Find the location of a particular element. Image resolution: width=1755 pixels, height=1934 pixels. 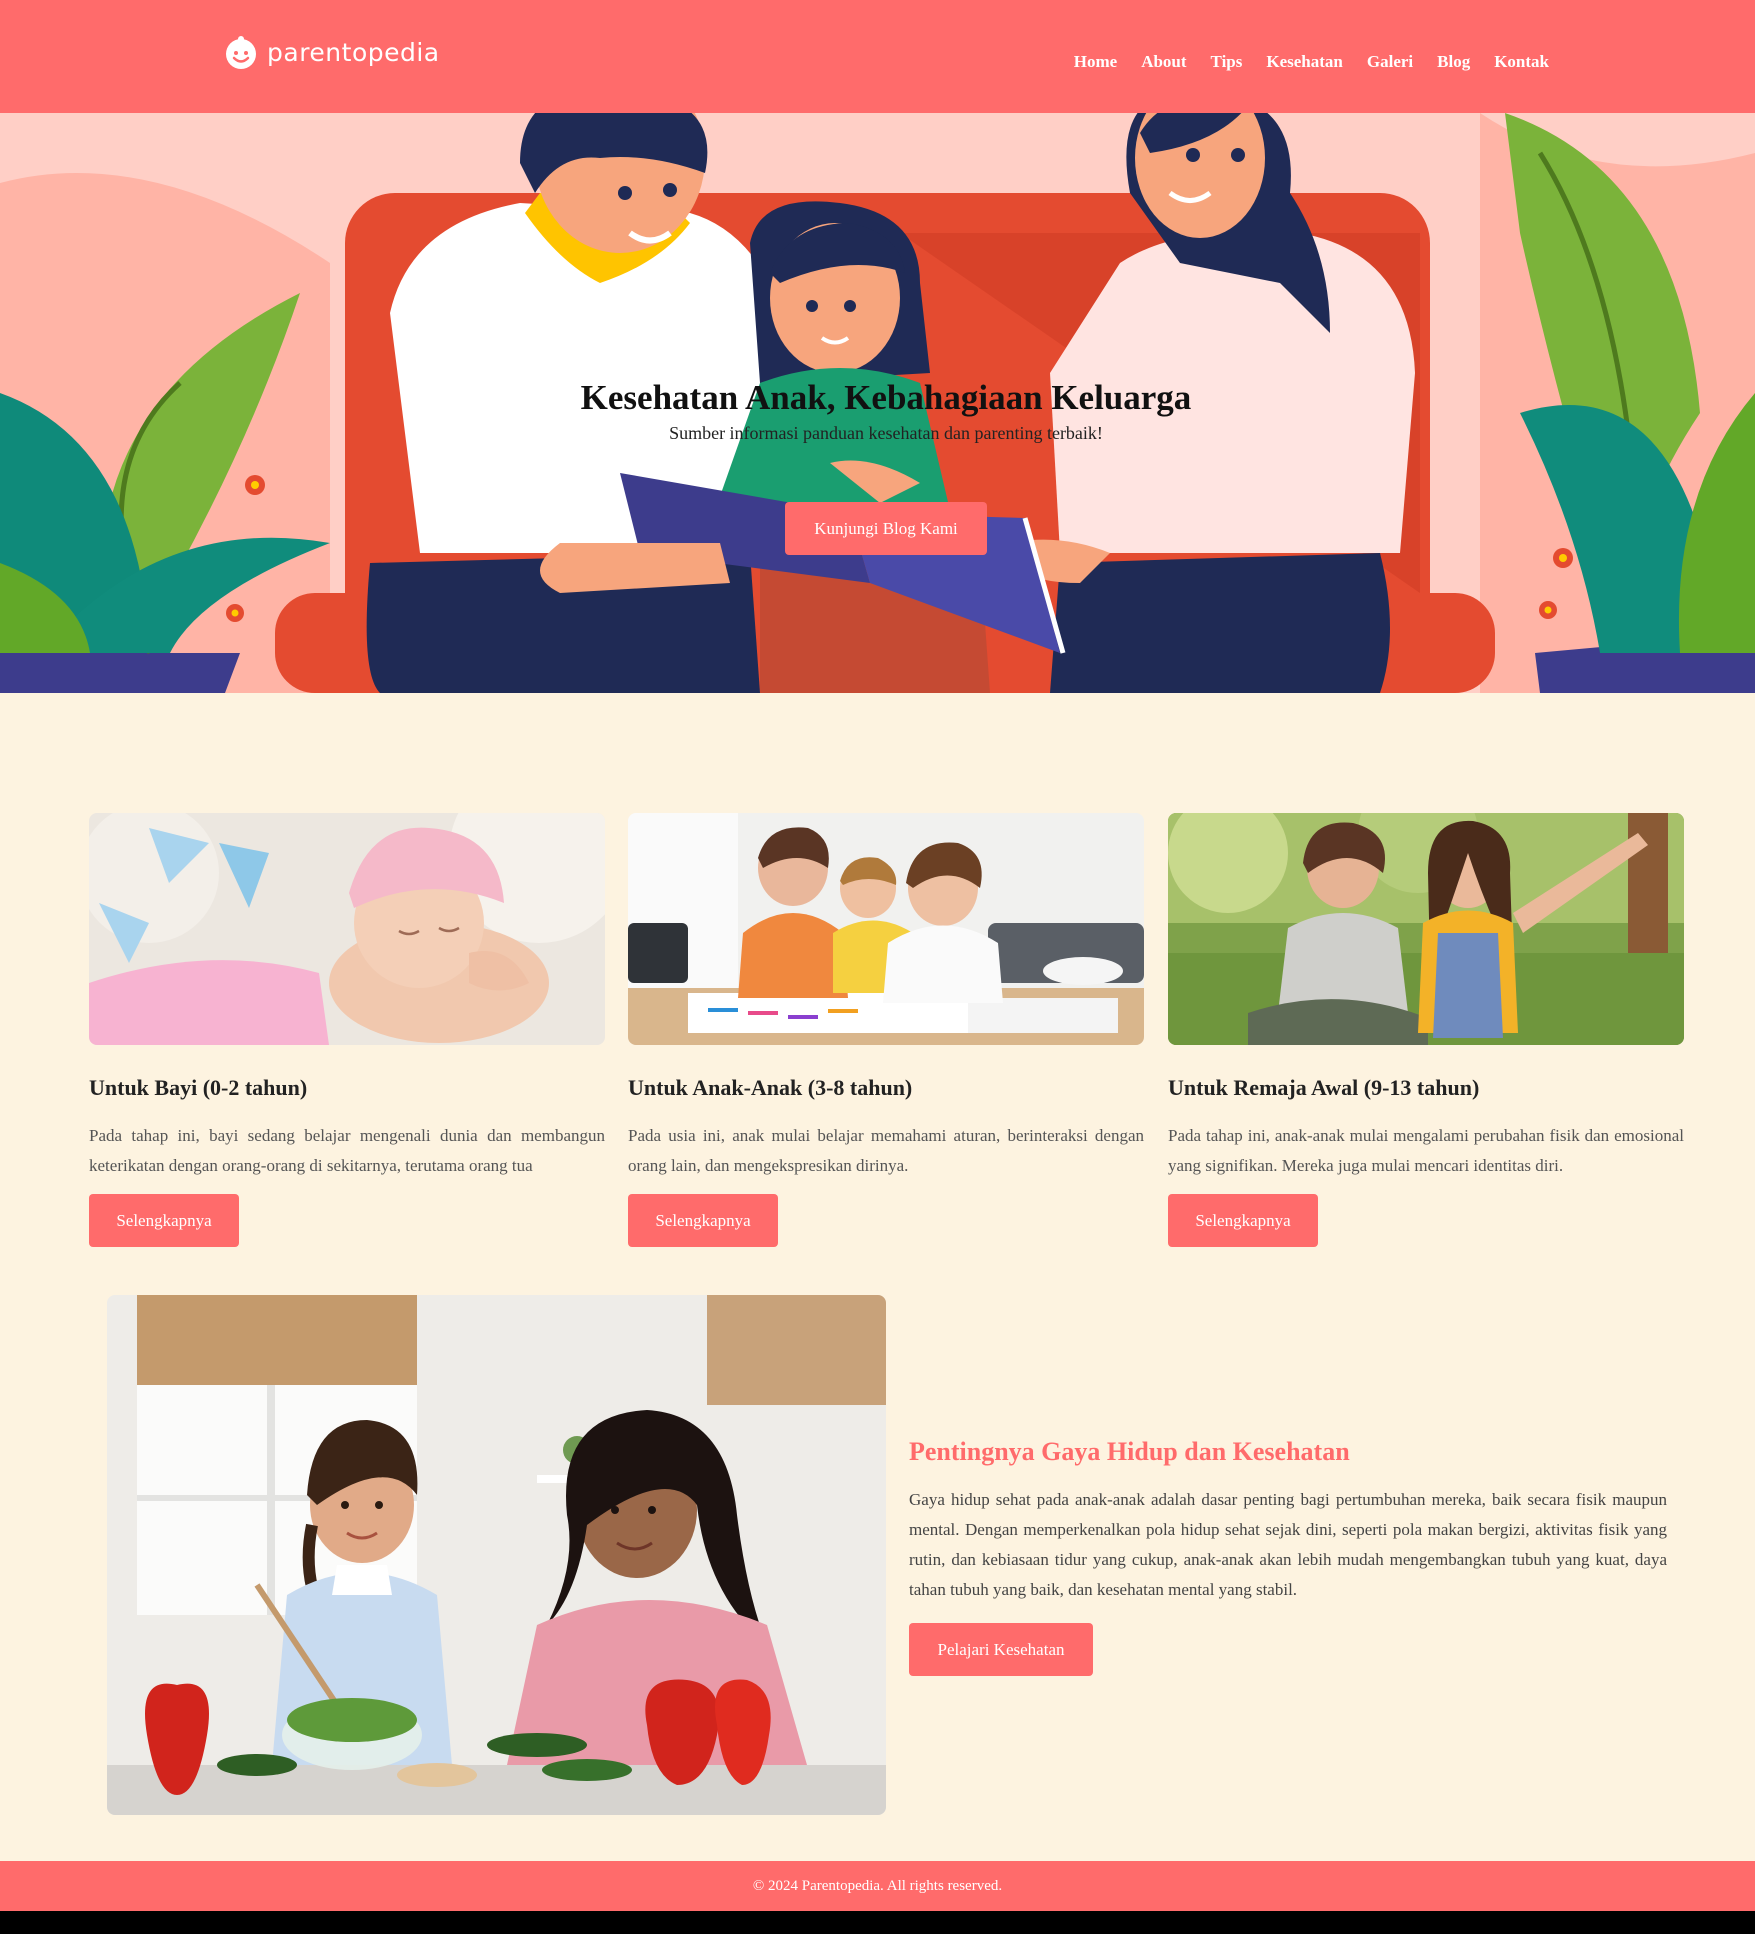

feature-title: Pentingnya Gaya Hidup dan Kesehatan is located at coordinates (1129, 1451).